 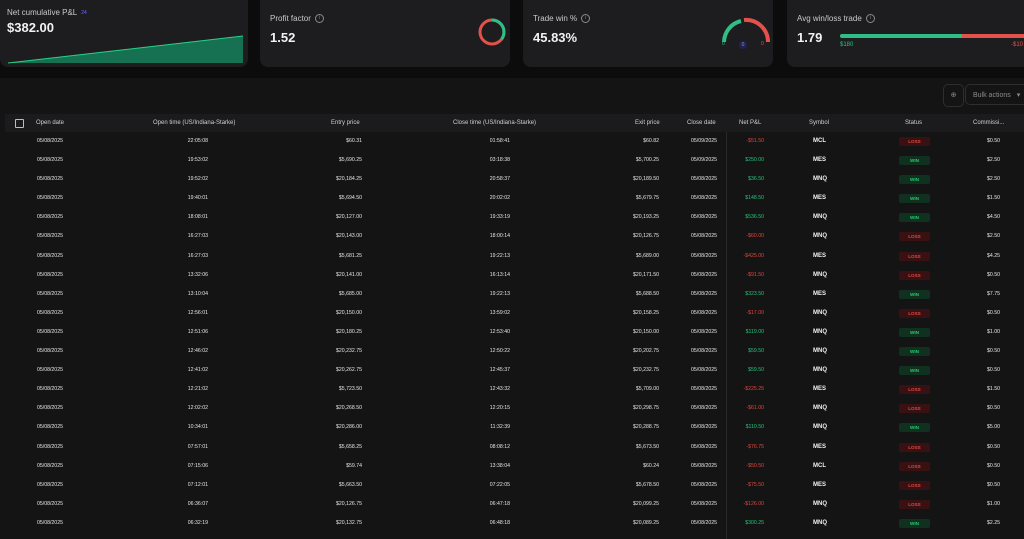 What do you see at coordinates (124, 33) in the screenshot?
I see `net-pnl-card: Net cumulative P&L 24 $382.00` at bounding box center [124, 33].